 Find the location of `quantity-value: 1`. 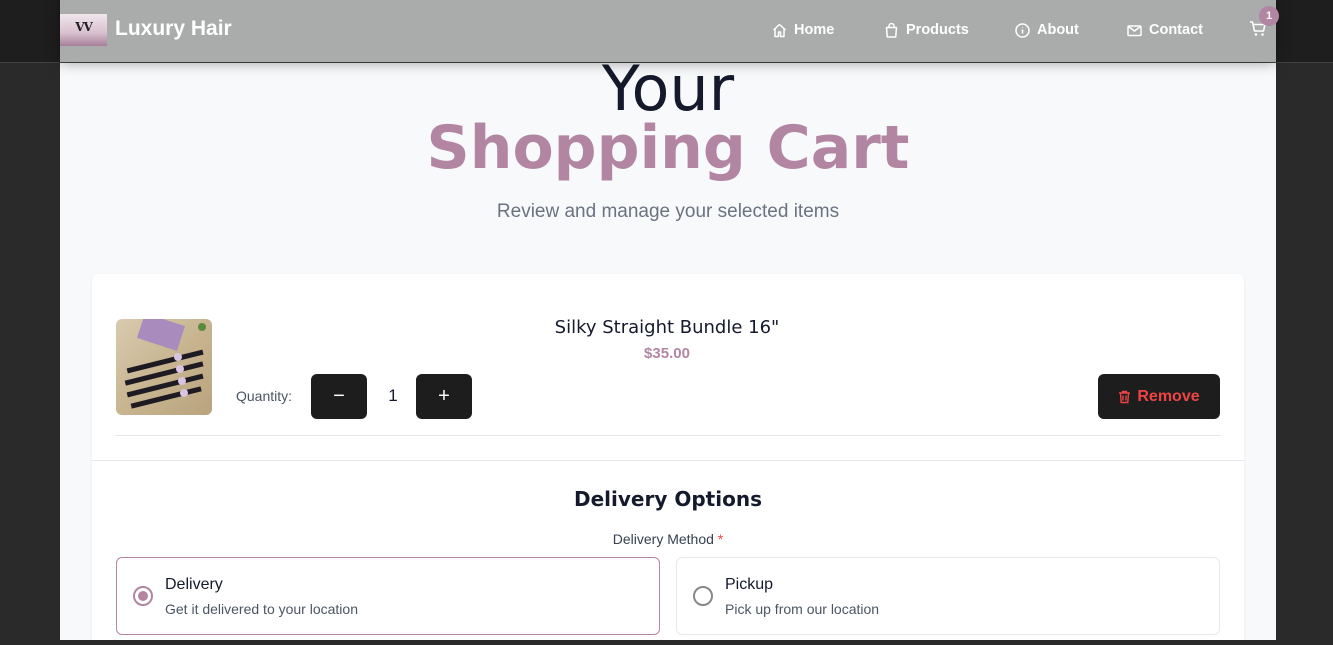

quantity-value: 1 is located at coordinates (393, 395).